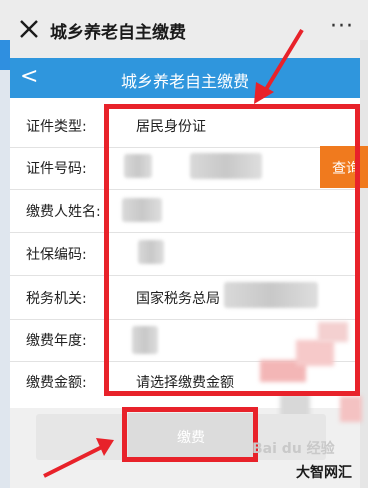 The height and width of the screenshot is (488, 368). Describe the element at coordinates (293, 449) in the screenshot. I see `watermark-text: Bai du 经验` at that location.